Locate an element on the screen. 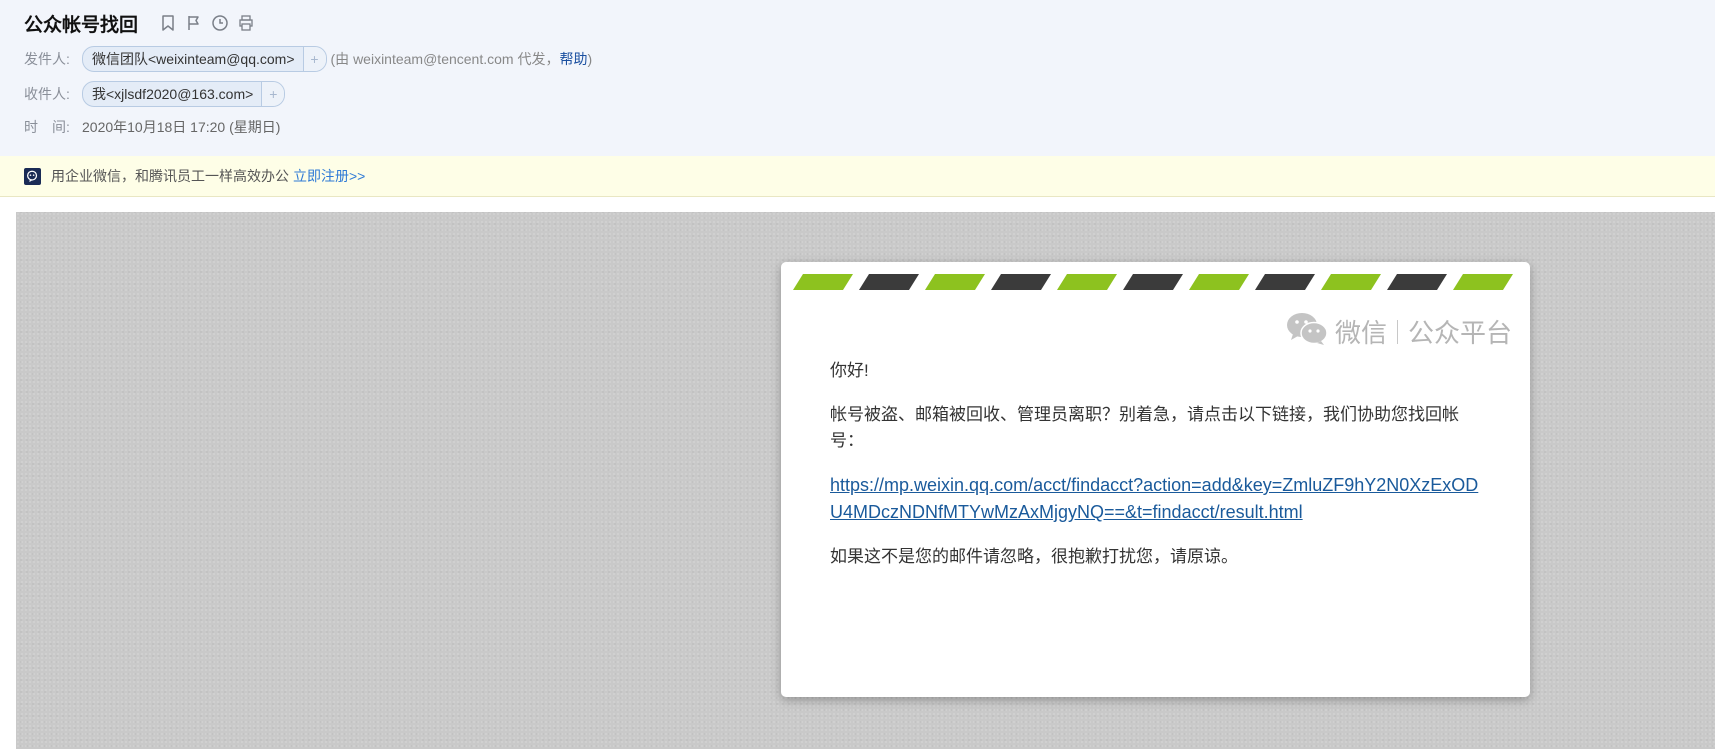 The image size is (1715, 752). work-weixin-icon is located at coordinates (32, 176).